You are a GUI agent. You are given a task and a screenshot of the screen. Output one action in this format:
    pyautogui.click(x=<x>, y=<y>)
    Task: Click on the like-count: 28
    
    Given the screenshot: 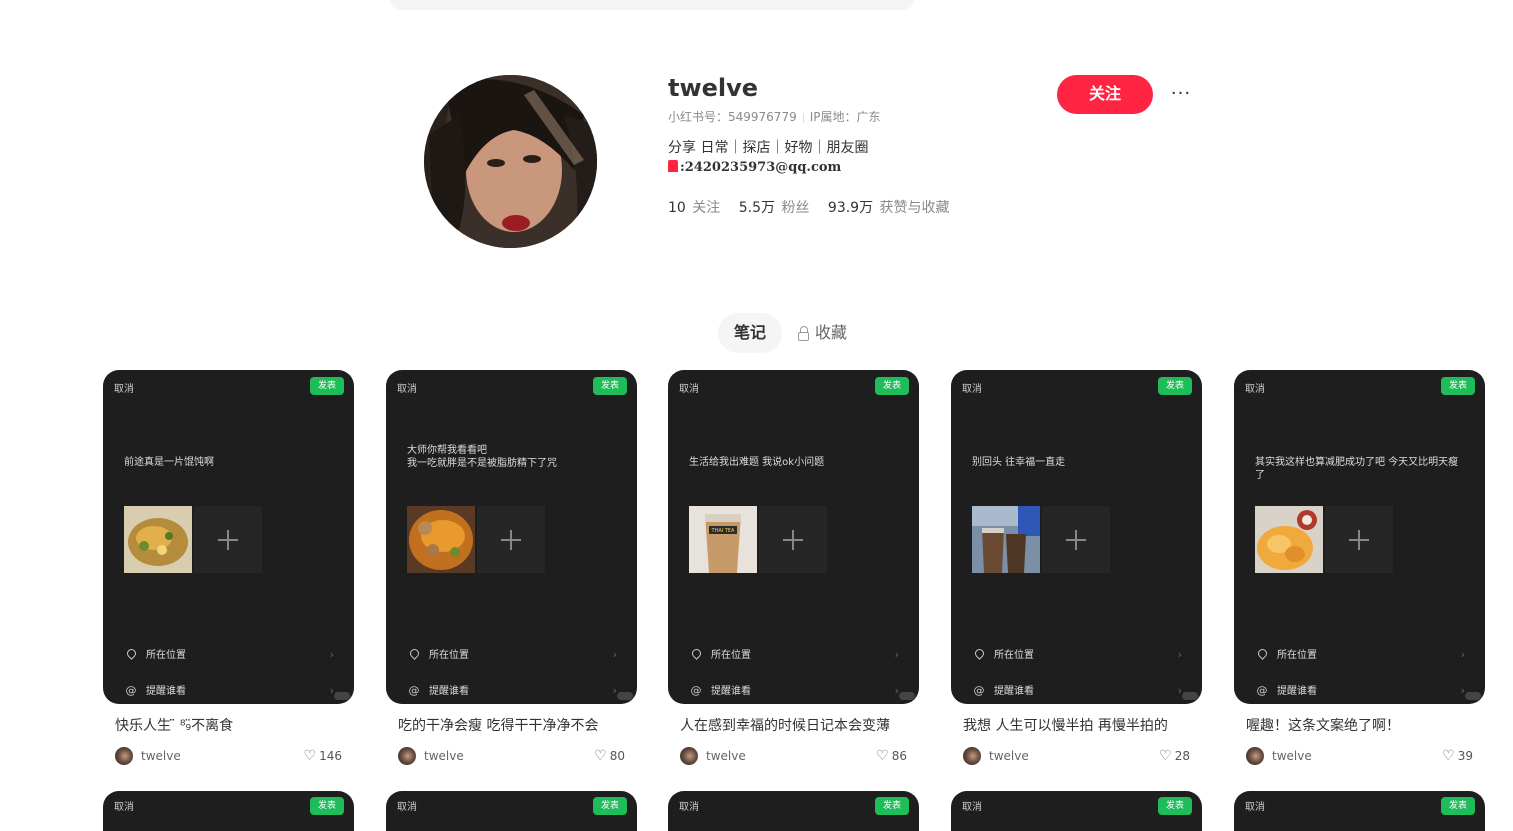 What is the action you would take?
    pyautogui.click(x=1182, y=756)
    